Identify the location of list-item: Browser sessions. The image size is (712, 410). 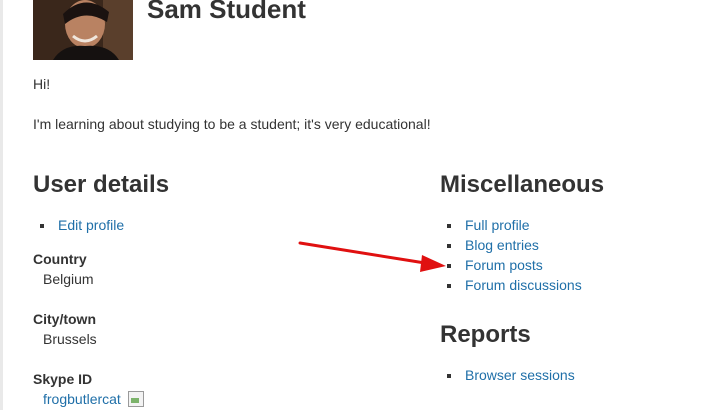
(507, 375).